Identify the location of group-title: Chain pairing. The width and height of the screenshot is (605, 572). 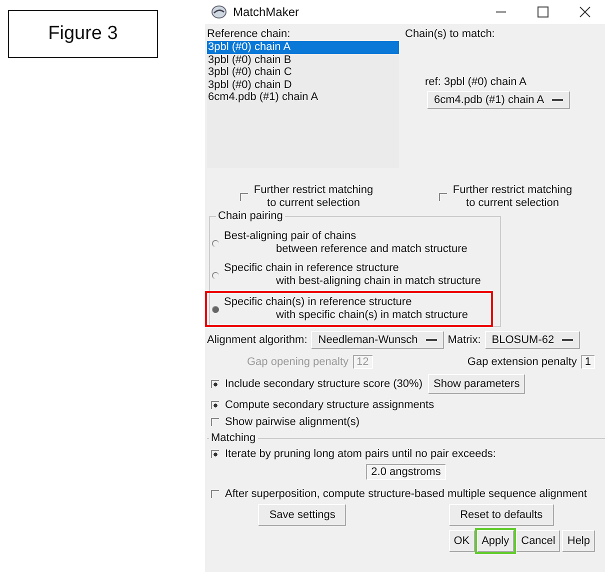
(250, 216).